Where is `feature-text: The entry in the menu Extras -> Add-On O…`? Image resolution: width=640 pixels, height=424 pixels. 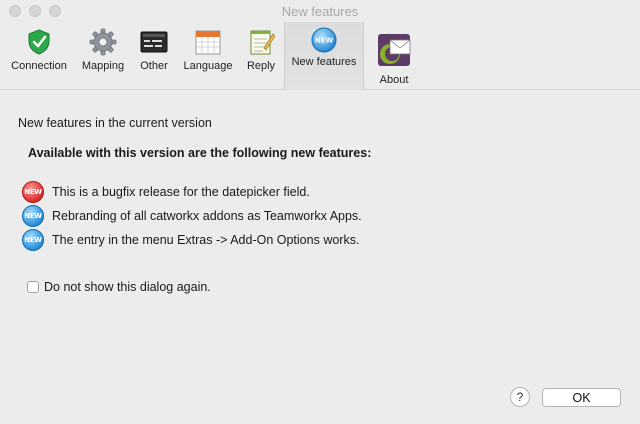 feature-text: The entry in the menu Extras -> Add-On O… is located at coordinates (206, 240).